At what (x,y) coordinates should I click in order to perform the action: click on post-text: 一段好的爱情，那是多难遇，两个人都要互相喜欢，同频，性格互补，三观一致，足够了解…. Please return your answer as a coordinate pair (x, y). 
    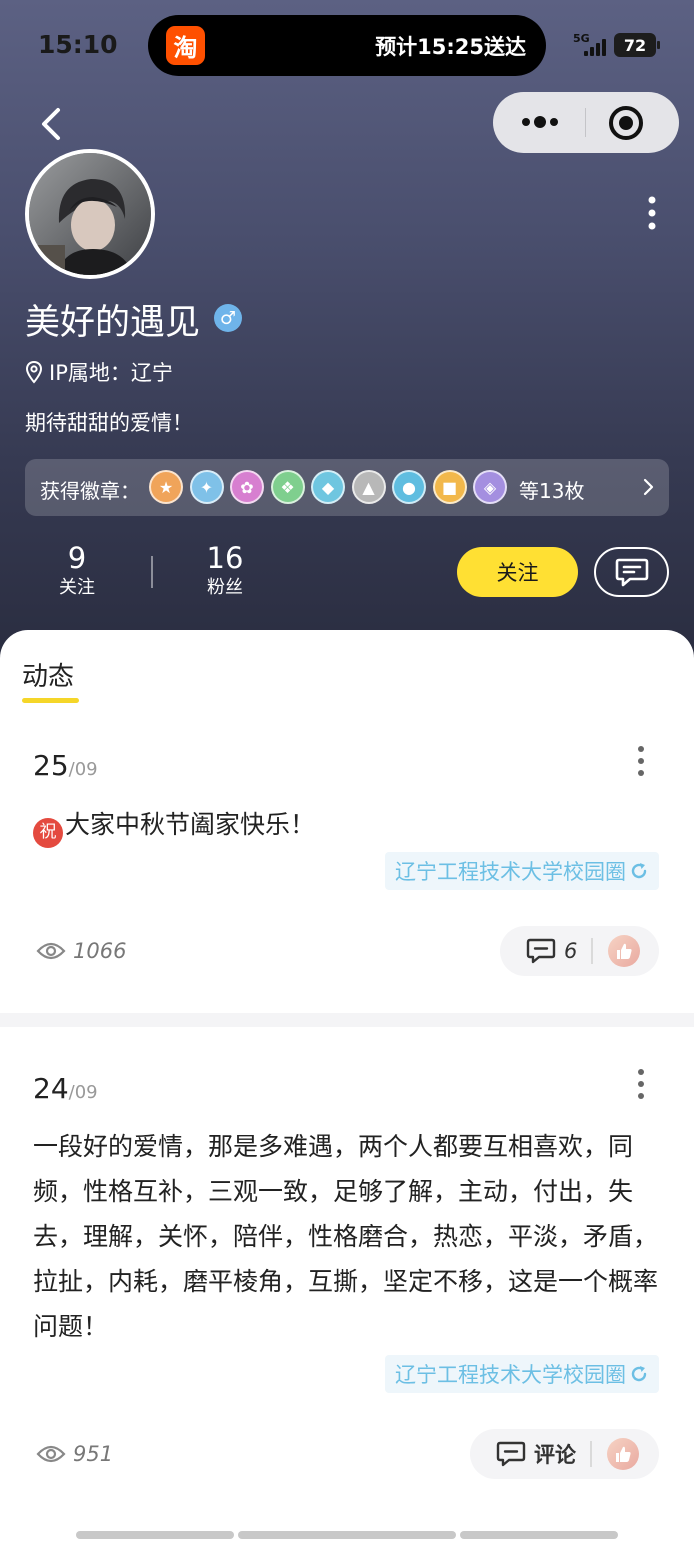
    Looking at the image, I should click on (346, 1236).